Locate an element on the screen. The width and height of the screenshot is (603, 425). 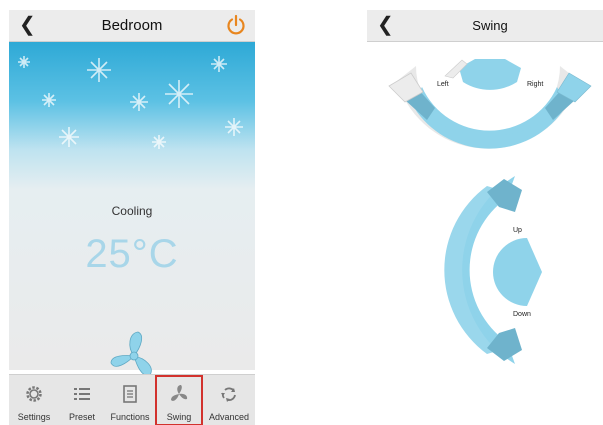
gear-icon is located at coordinates (34, 394).